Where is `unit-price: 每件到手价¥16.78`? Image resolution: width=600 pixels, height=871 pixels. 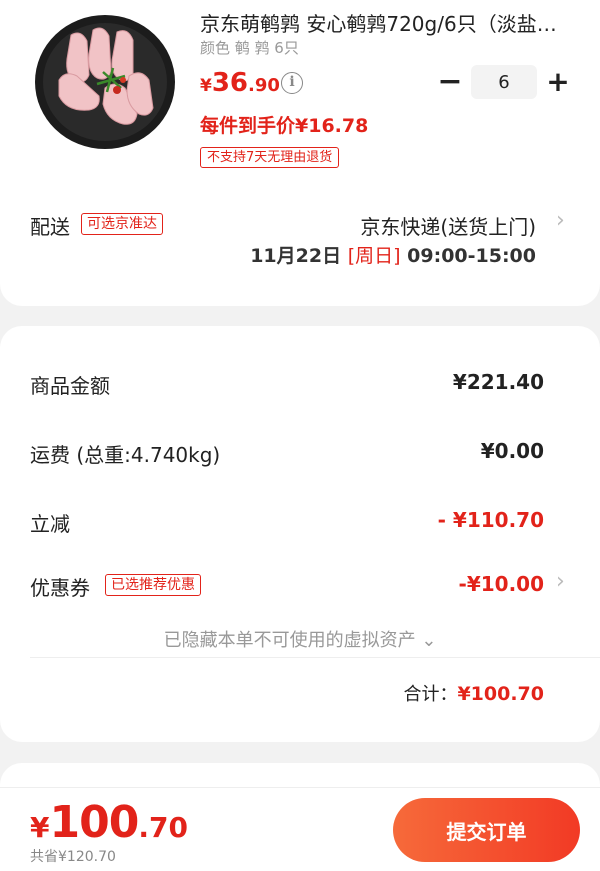
unit-price: 每件到手价¥16.78 is located at coordinates (284, 126).